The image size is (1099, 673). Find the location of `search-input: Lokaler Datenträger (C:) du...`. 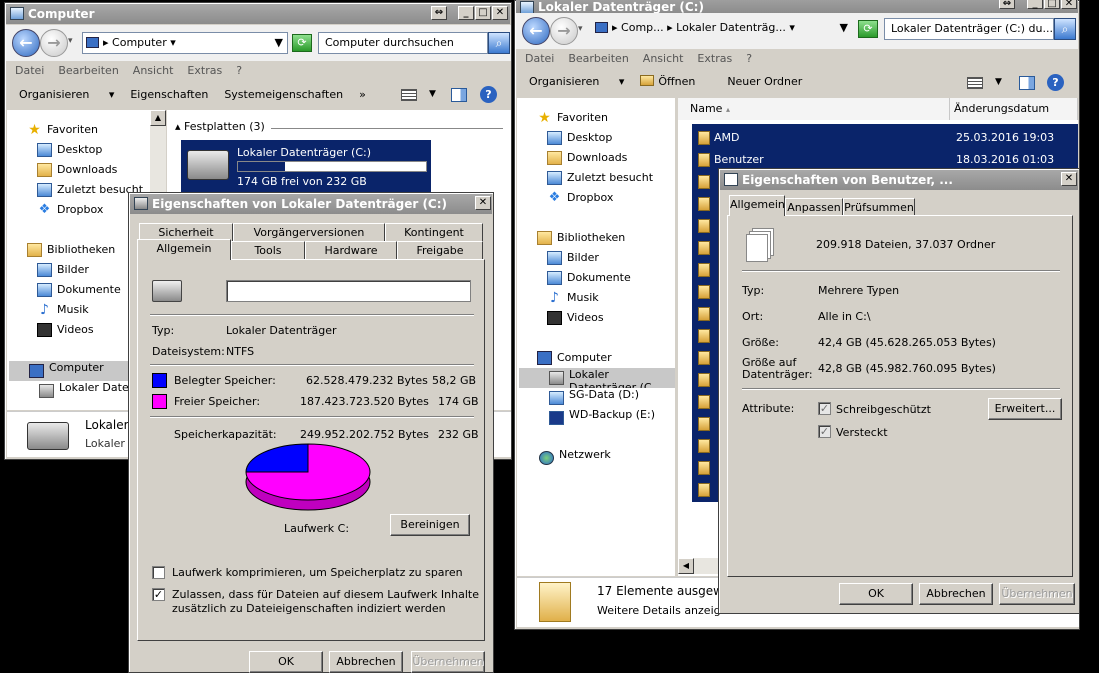

search-input: Lokaler Datenträger (C:) du... is located at coordinates (969, 29).